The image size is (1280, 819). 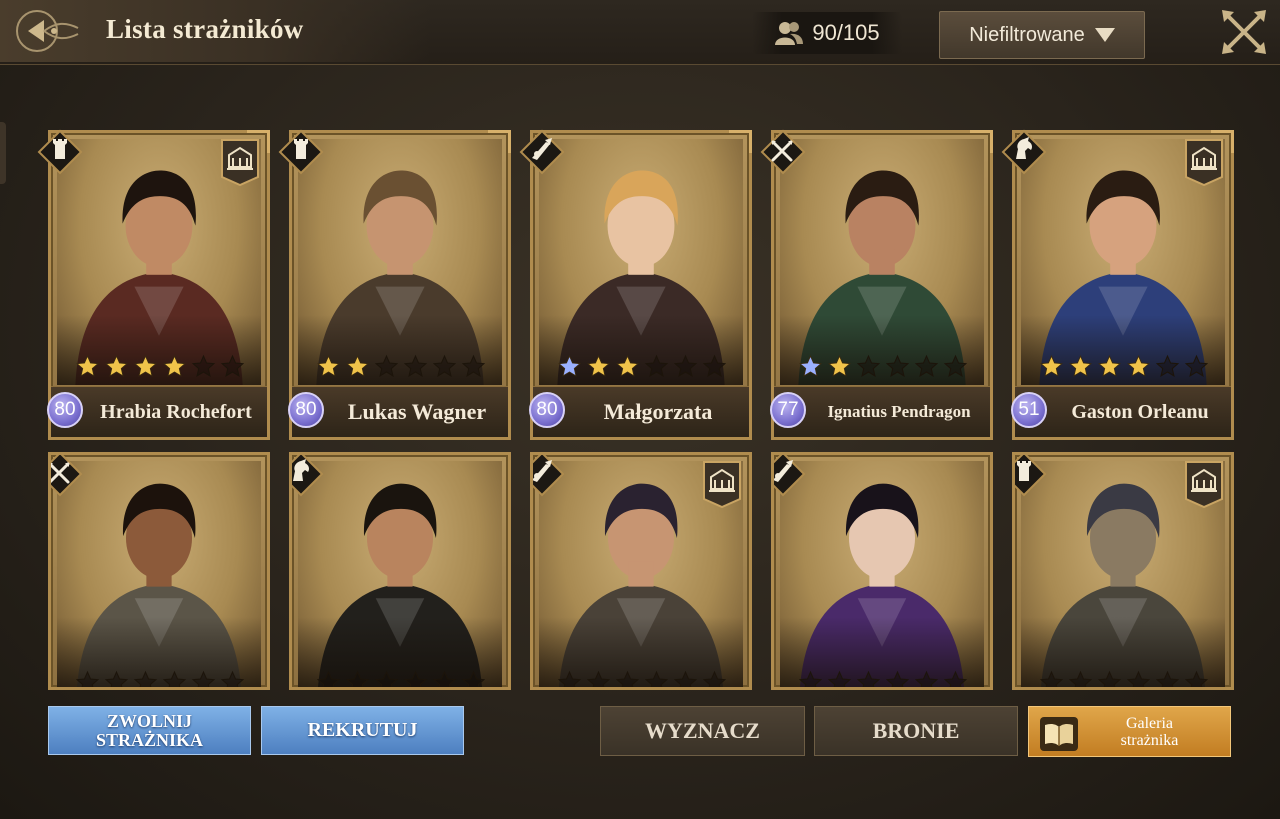 I want to click on header-bar: Lista strażników 90/105 Niefiltrowane, so click(x=640, y=32).